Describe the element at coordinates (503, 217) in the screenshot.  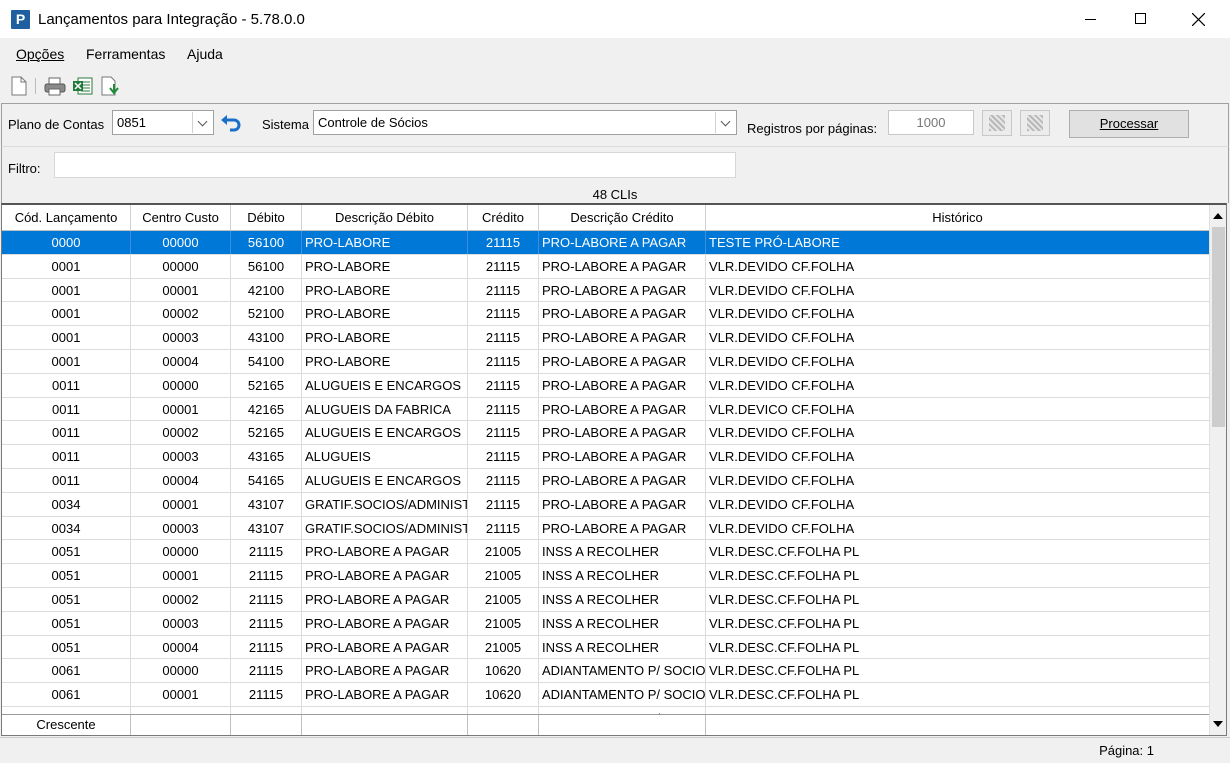
I see `column-header-credito: Crédito` at that location.